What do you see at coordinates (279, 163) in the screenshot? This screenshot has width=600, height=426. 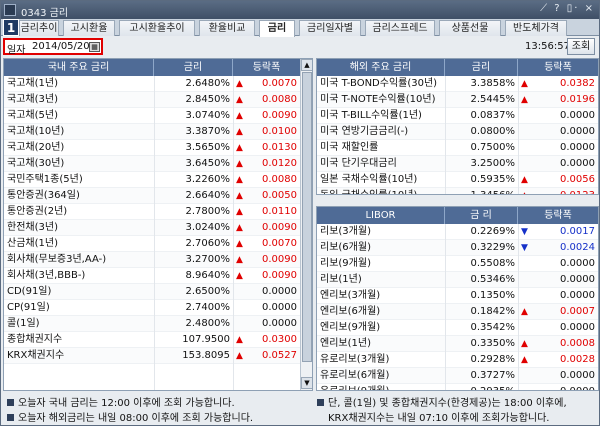 I see `rate-change: 0.0120` at bounding box center [279, 163].